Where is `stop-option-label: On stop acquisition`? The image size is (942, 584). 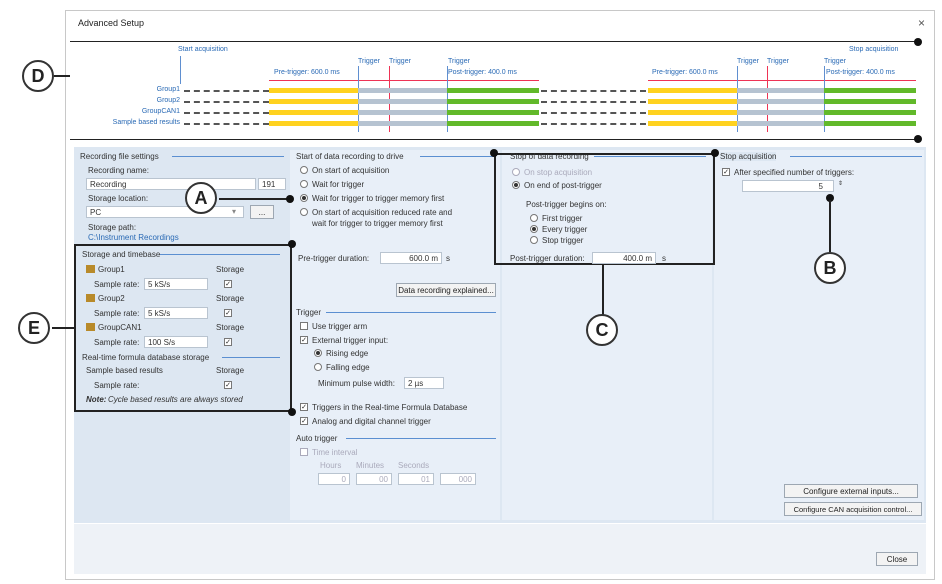
stop-option-label: On stop acquisition is located at coordinates (558, 172).